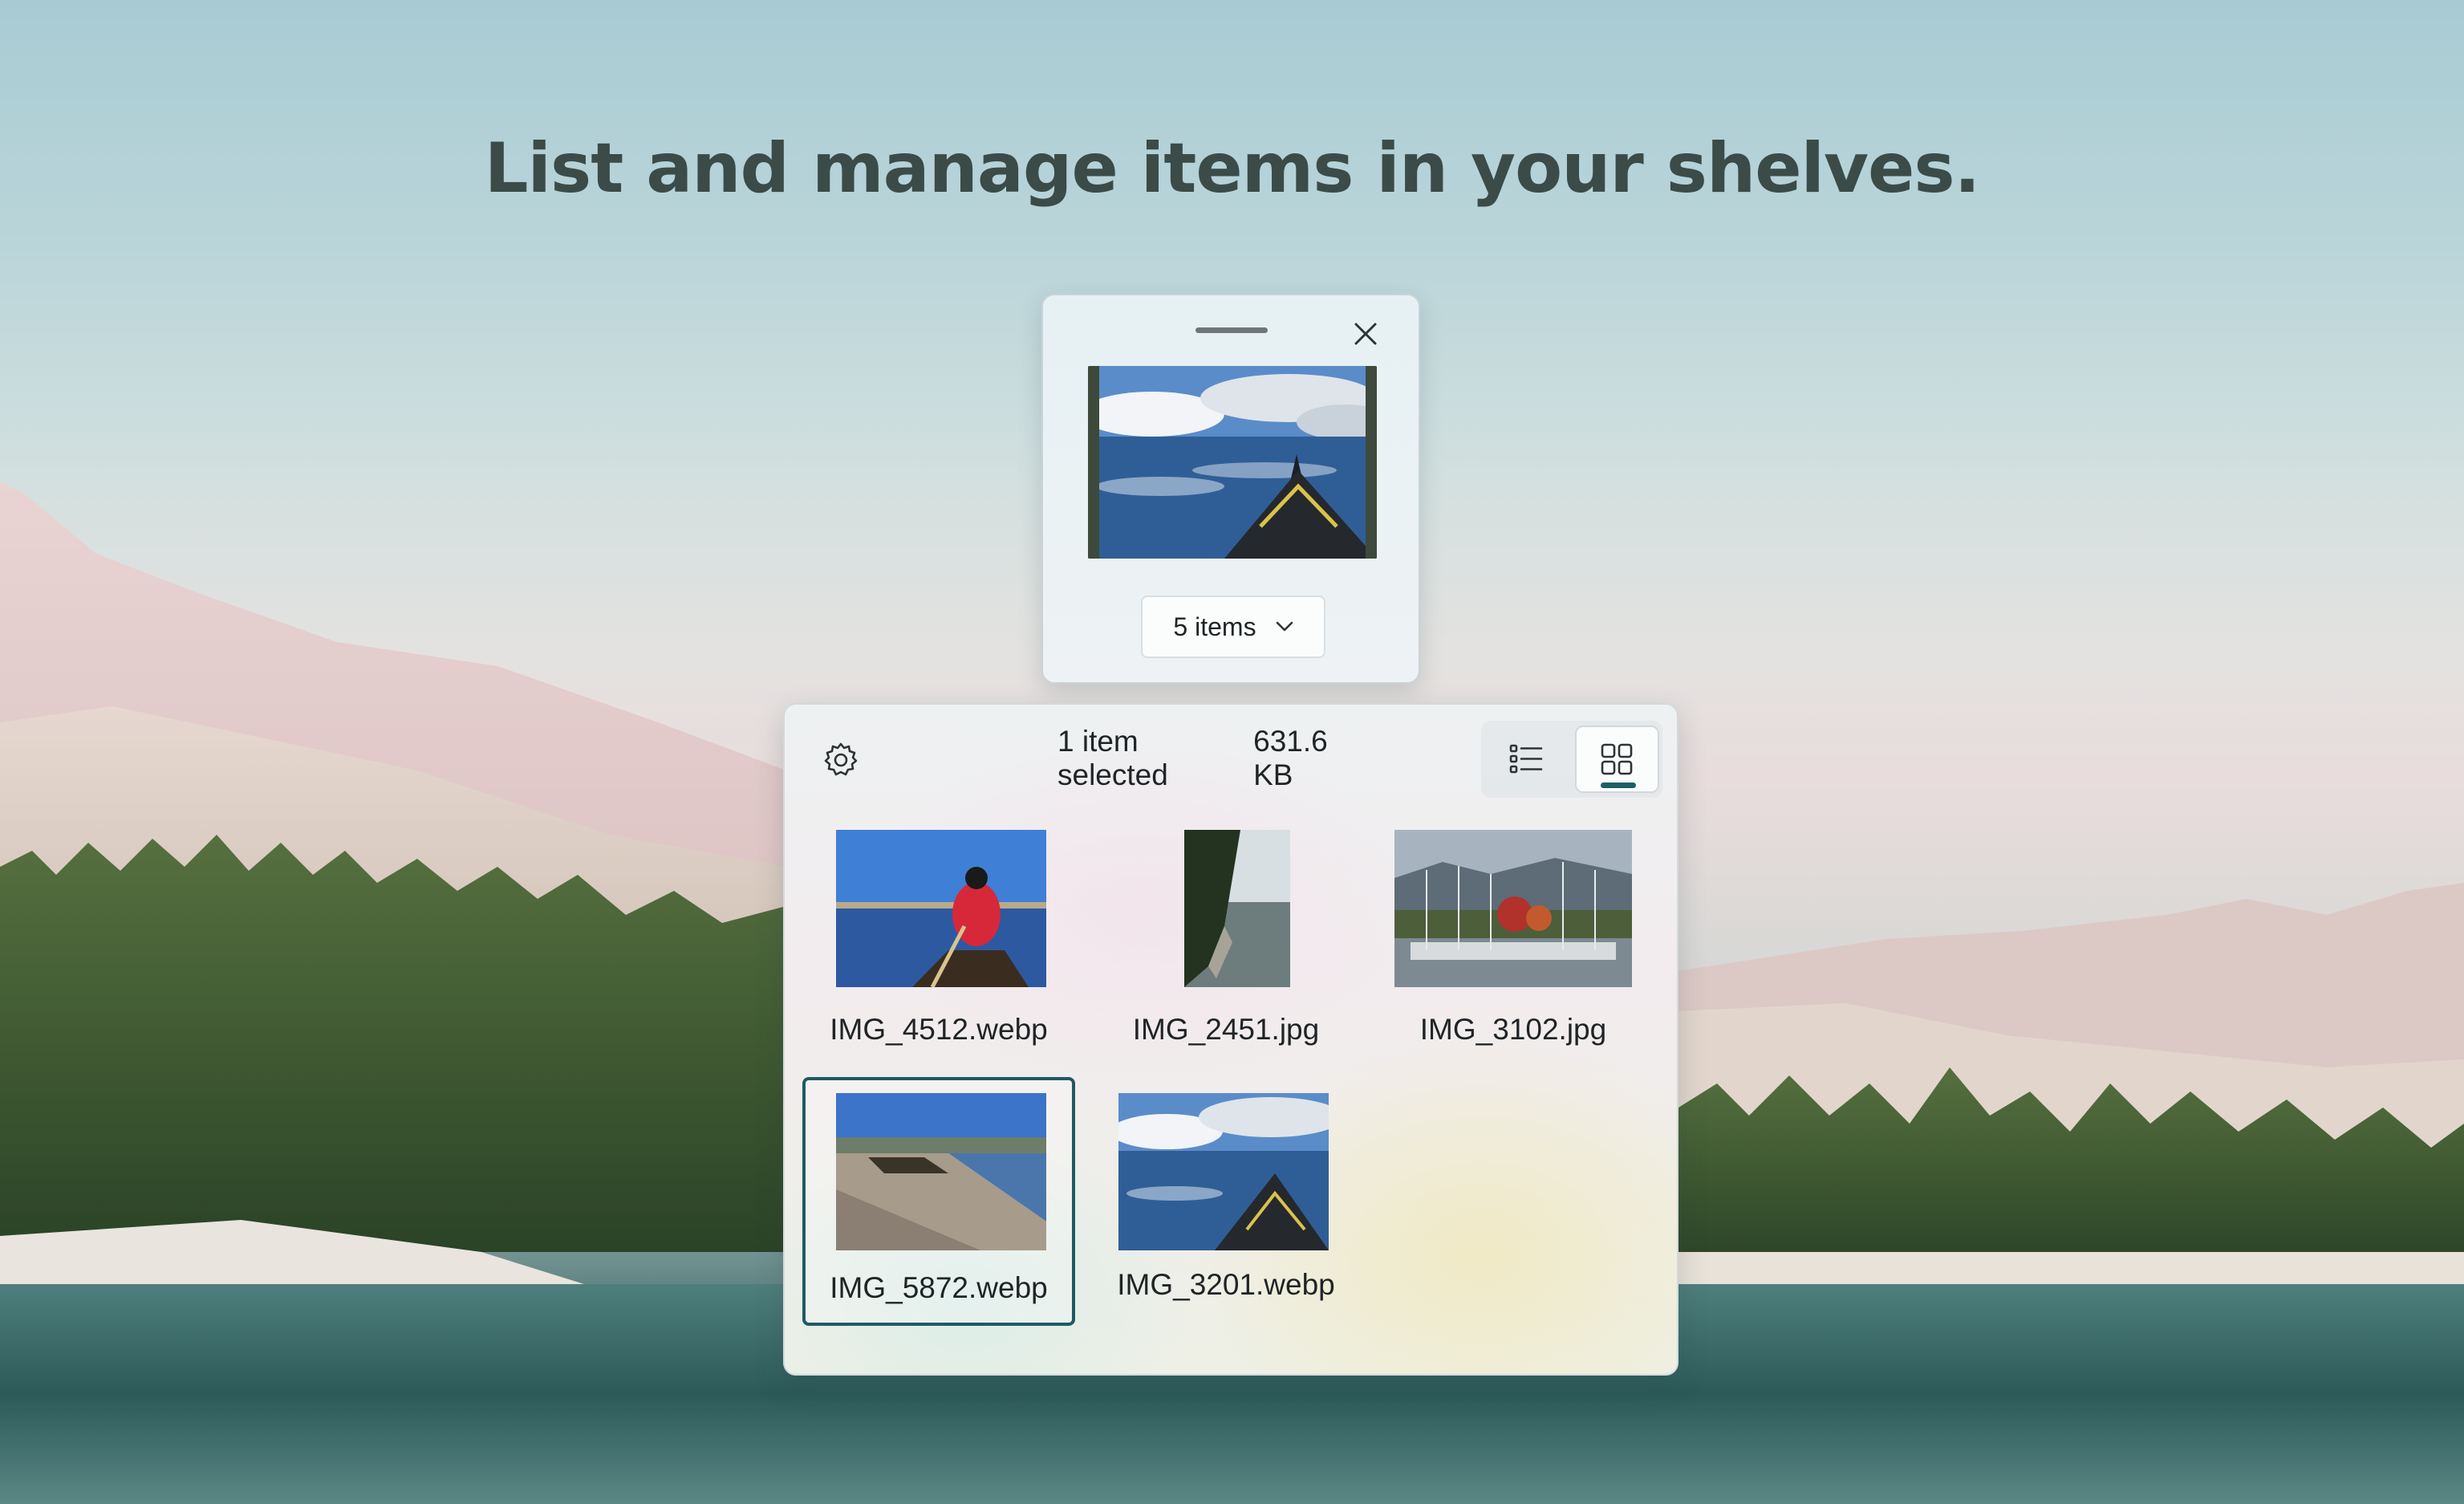  Describe the element at coordinates (939, 1287) in the screenshot. I see `item-filename: IMG_5872.webp` at that location.